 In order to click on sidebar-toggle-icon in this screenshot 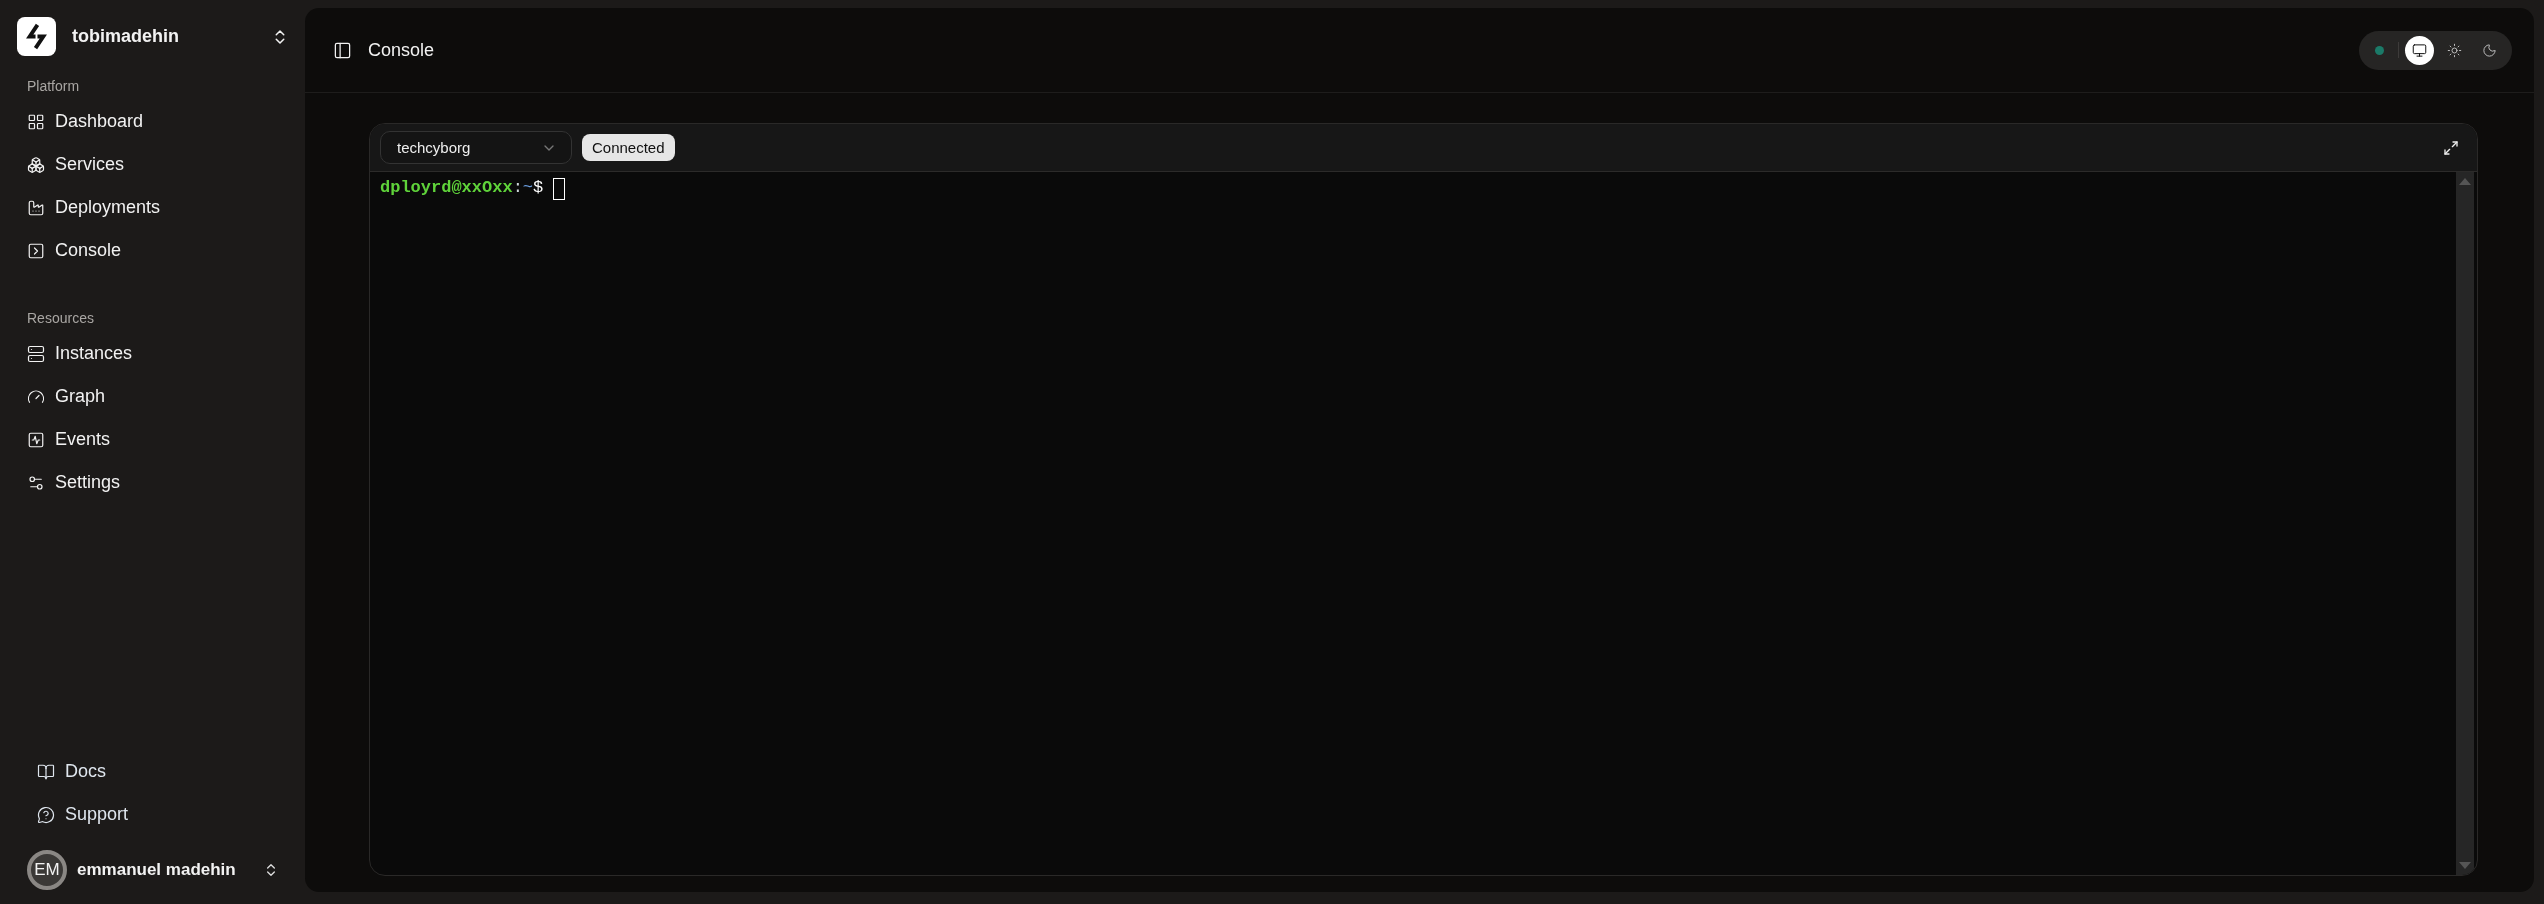, I will do `click(342, 50)`.